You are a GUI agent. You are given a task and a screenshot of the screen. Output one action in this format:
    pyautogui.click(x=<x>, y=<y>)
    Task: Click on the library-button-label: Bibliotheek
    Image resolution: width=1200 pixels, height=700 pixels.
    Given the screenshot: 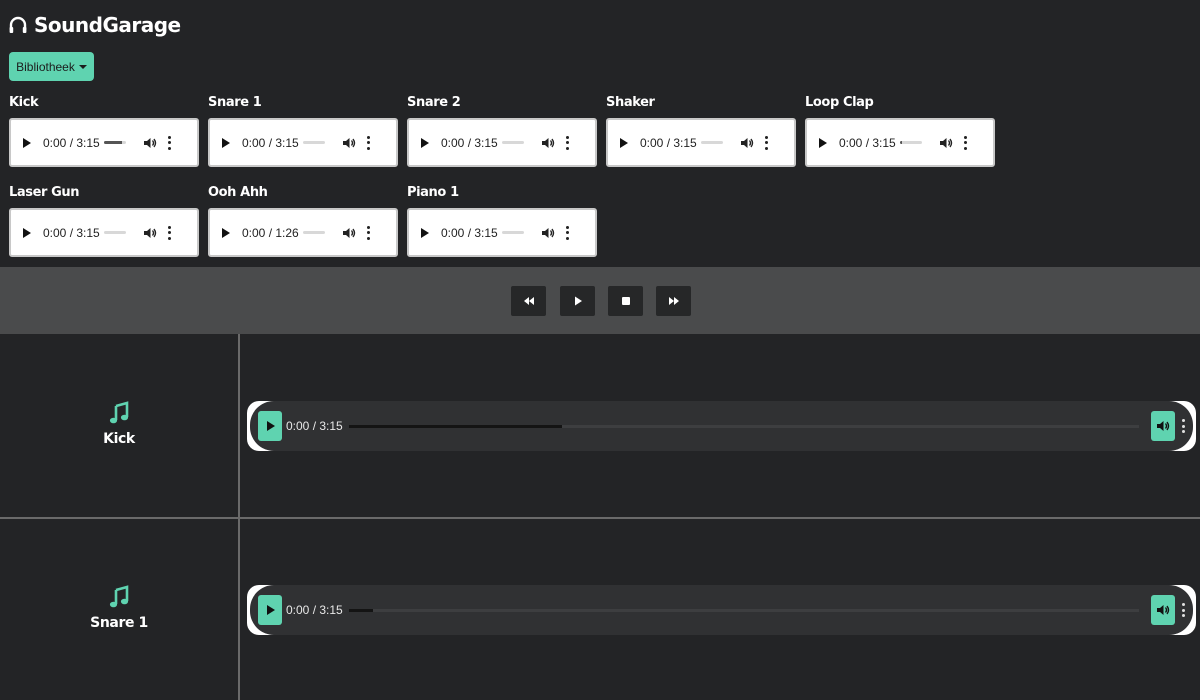 What is the action you would take?
    pyautogui.click(x=45, y=66)
    